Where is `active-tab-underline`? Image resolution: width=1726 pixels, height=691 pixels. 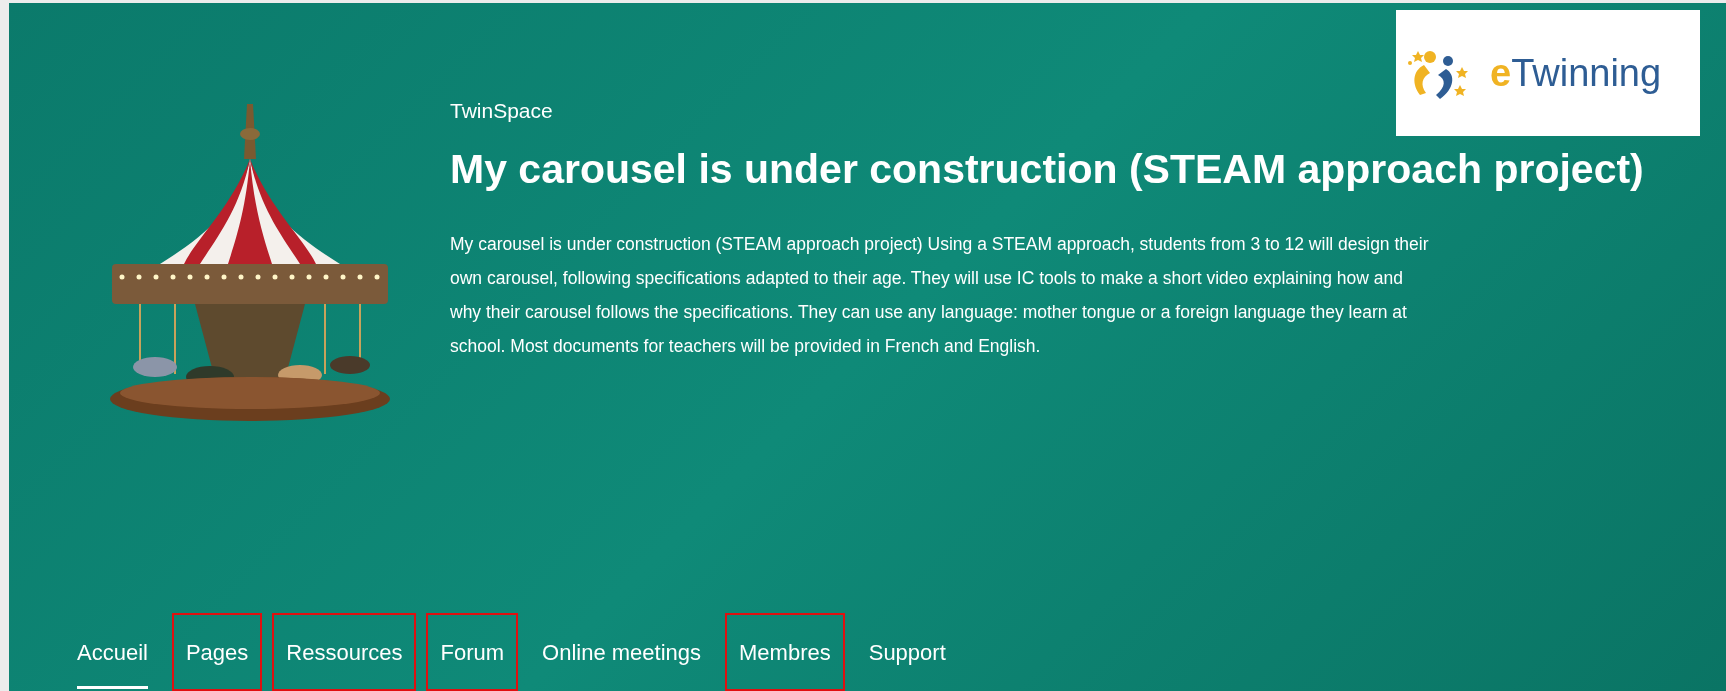
active-tab-underline is located at coordinates (112, 687).